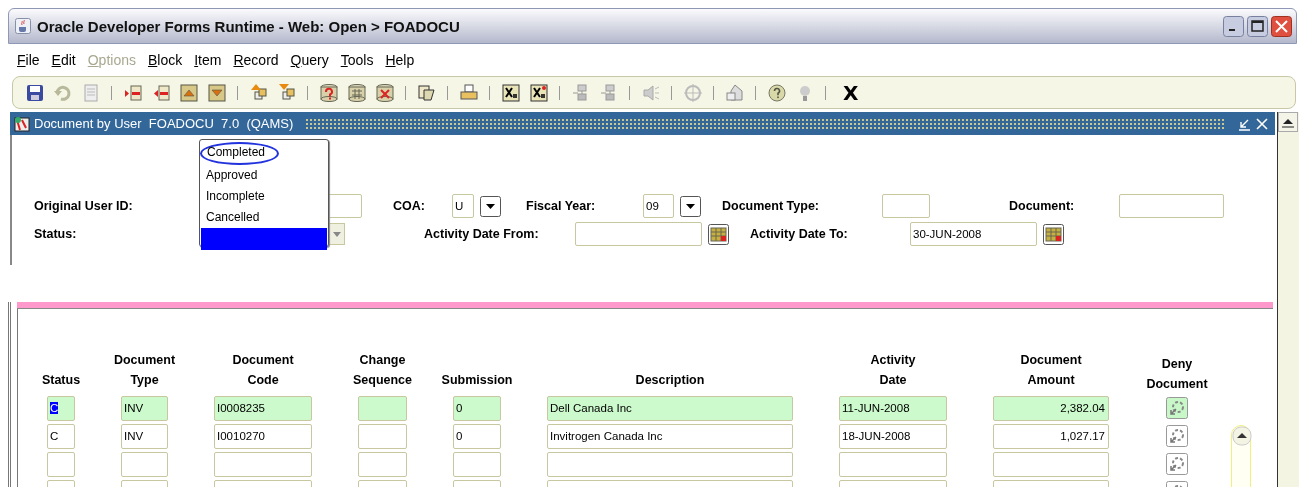  Describe the element at coordinates (1177, 374) in the screenshot. I see `column-header: Deny Document` at that location.